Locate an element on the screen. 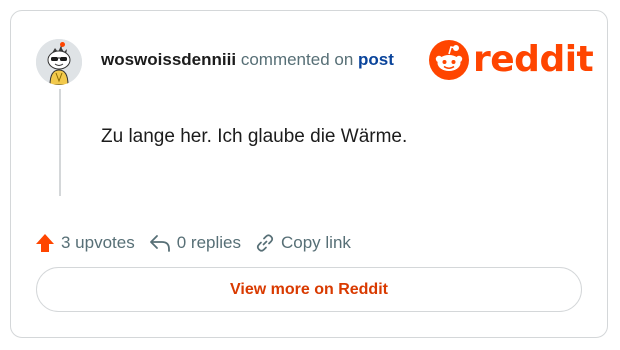 This screenshot has height=350, width=620. reddit-wordmark: reddit is located at coordinates (533, 59).